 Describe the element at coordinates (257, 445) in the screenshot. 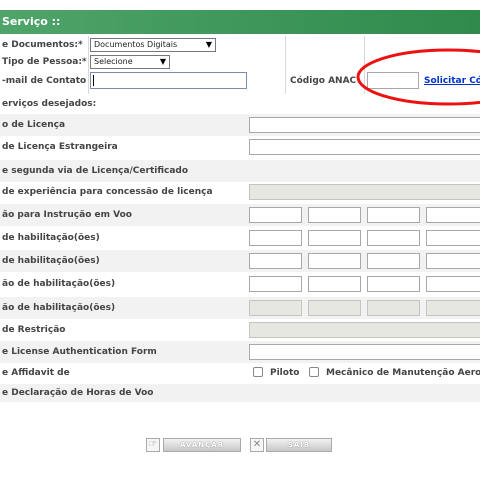

I see `close-icon: ✕` at that location.